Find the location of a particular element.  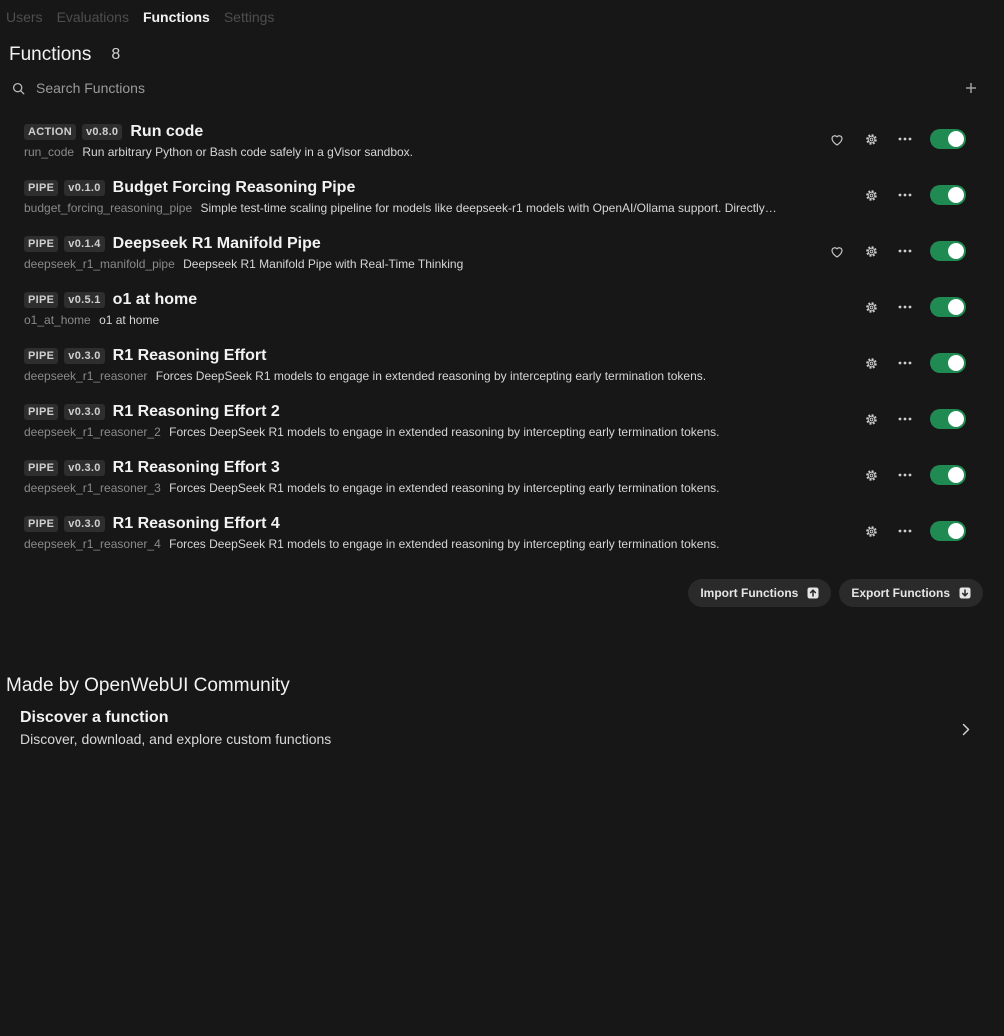

functions-count: 8 is located at coordinates (116, 54).